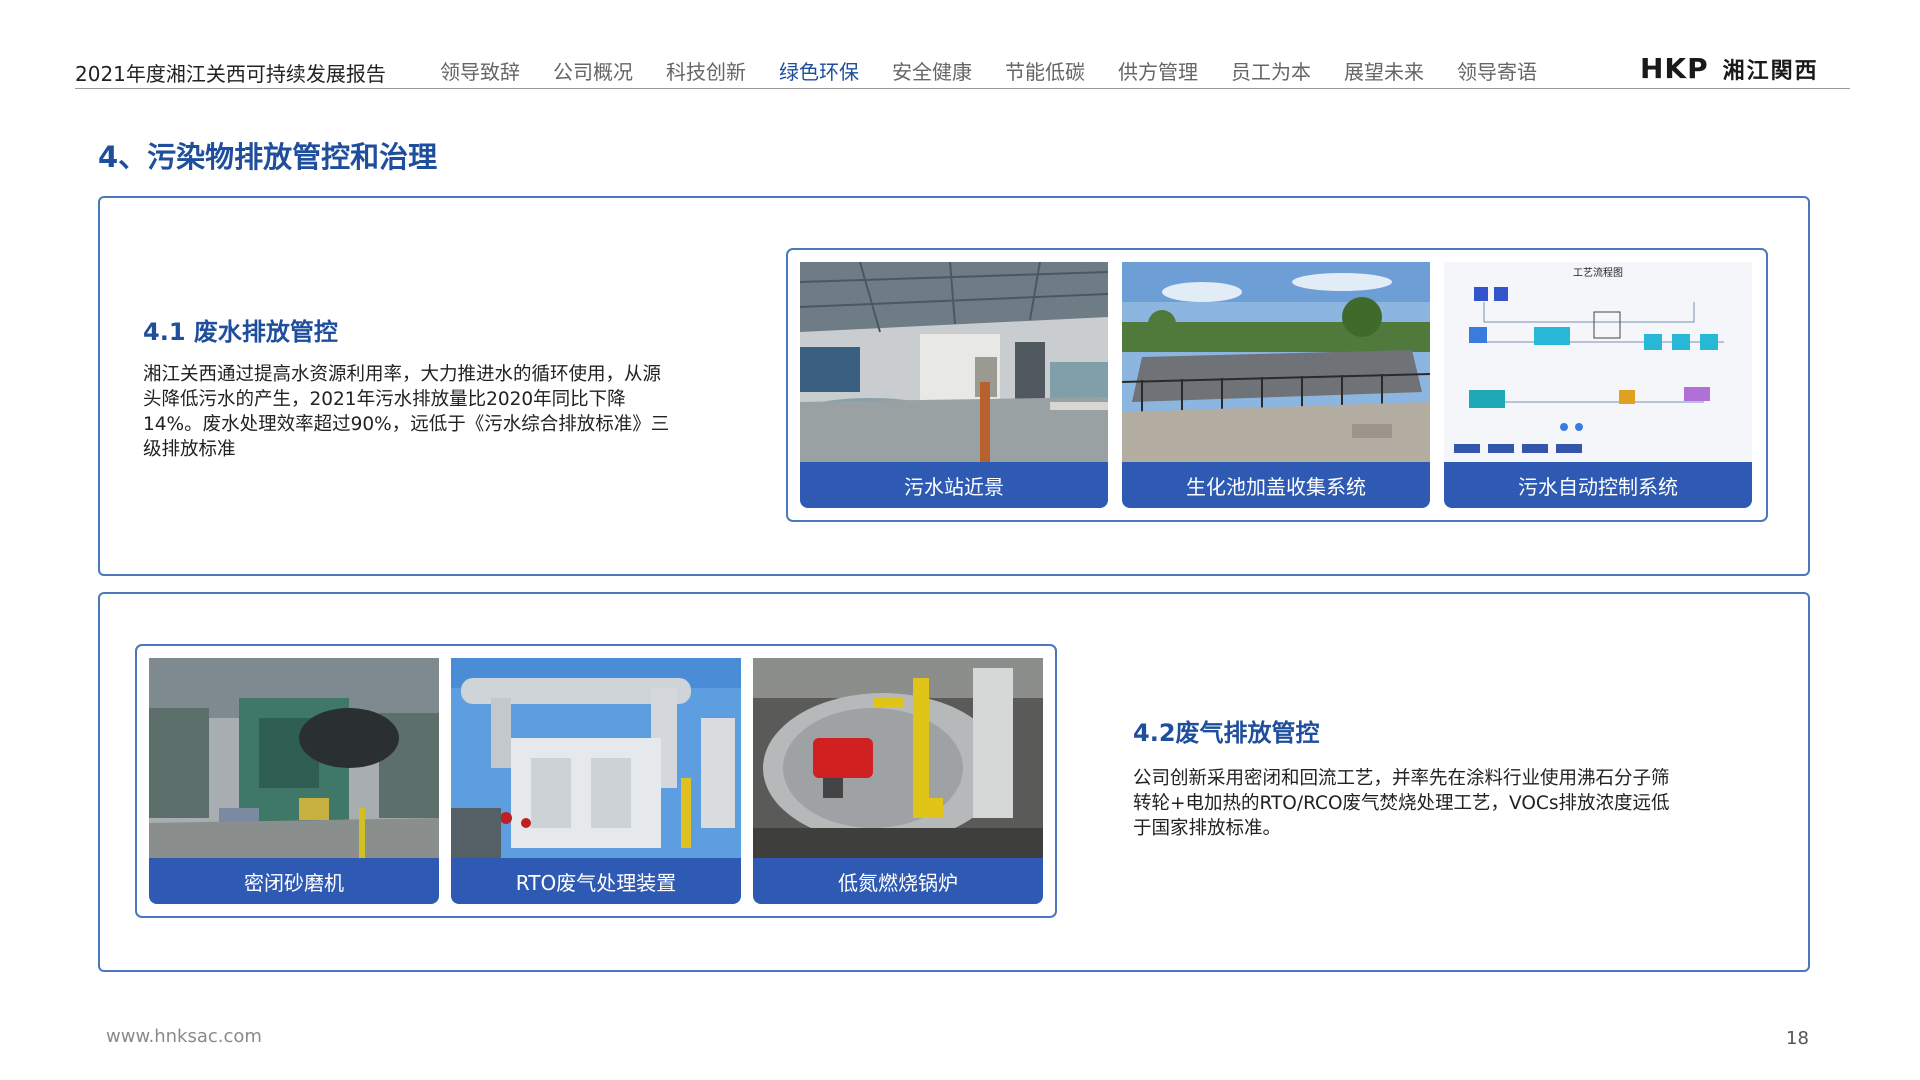  I want to click on sand-mill-photo, so click(294, 758).